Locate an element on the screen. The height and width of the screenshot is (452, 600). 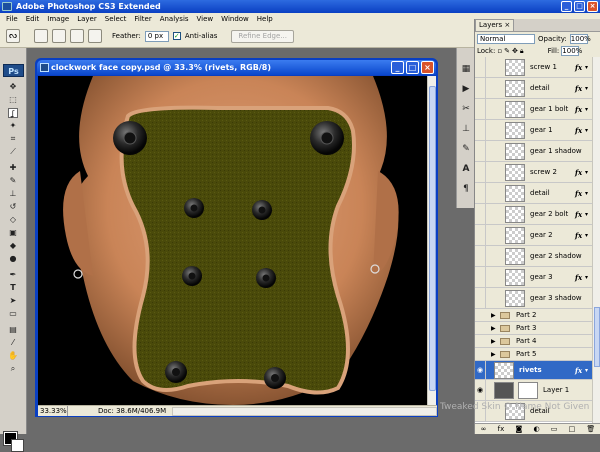
layer-row: gear 2 fx ▾ is located at coordinates (534, 235).